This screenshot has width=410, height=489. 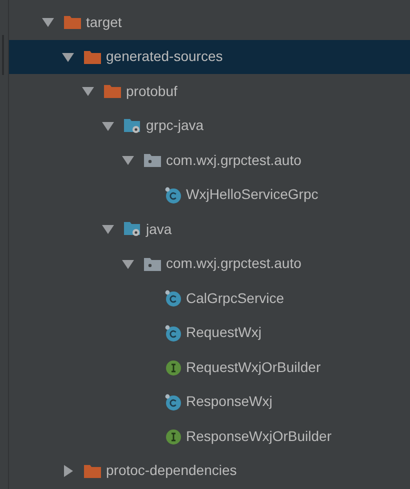 I want to click on item-label: target, so click(x=104, y=22).